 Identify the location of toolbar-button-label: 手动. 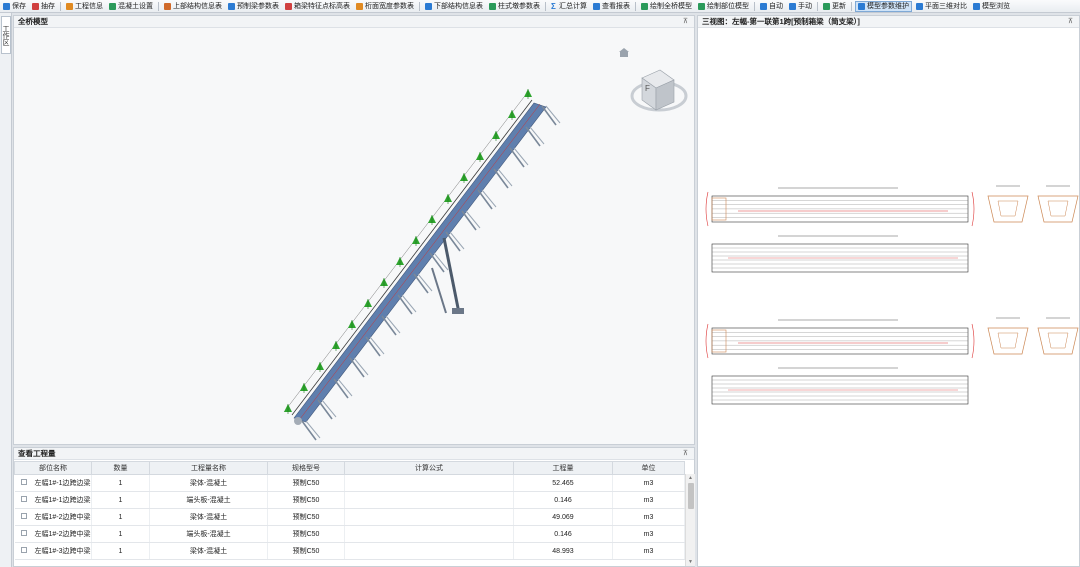
(805, 6).